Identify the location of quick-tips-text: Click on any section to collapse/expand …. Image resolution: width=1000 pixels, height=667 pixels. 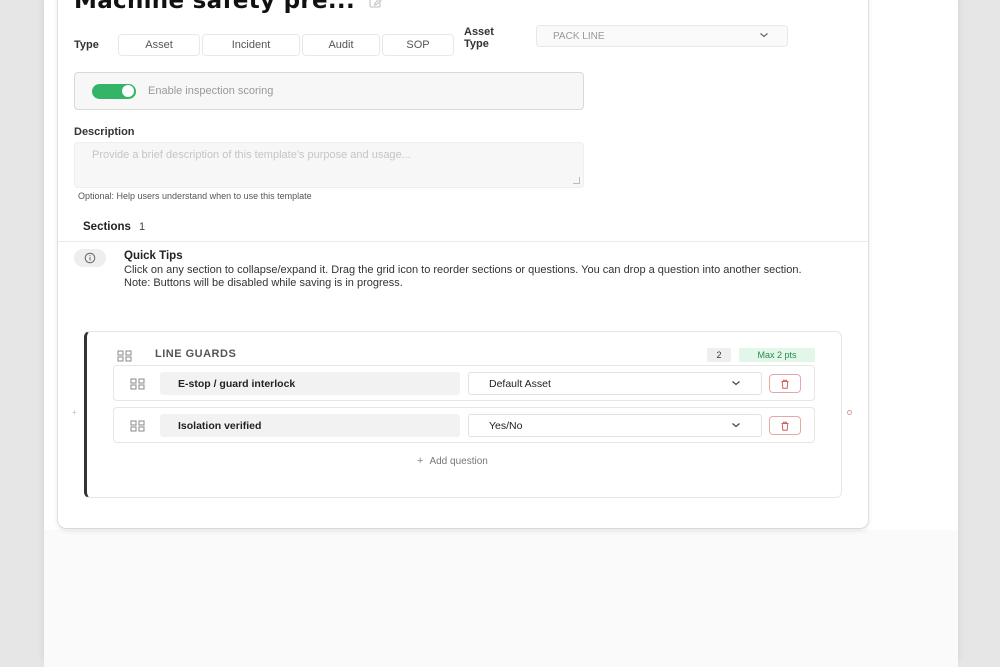
(494, 276).